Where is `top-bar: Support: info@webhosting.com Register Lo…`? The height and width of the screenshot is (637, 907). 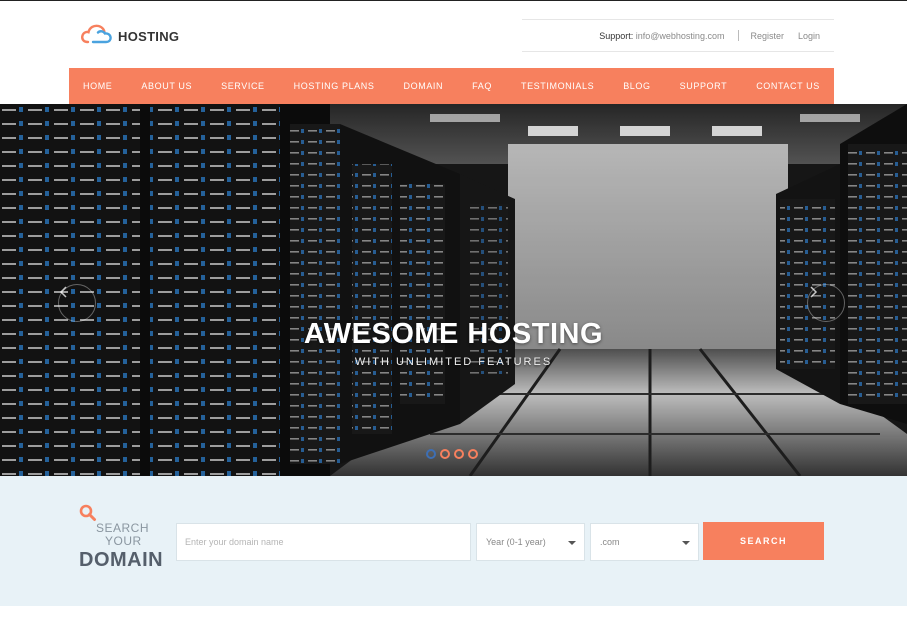 top-bar: Support: info@webhosting.com Register Lo… is located at coordinates (678, 35).